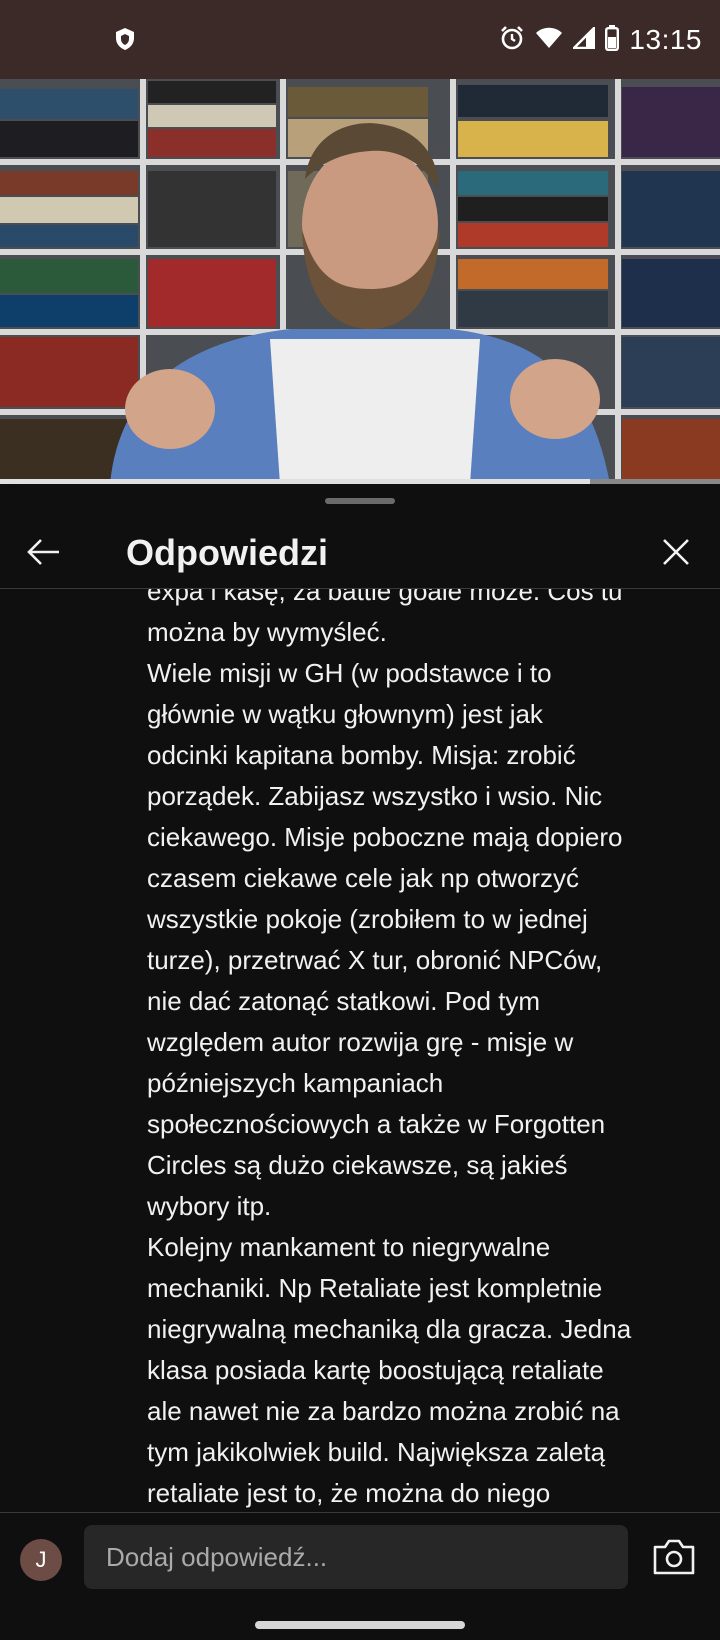 This screenshot has height=1640, width=720. What do you see at coordinates (612, 40) in the screenshot?
I see `battery-icon` at bounding box center [612, 40].